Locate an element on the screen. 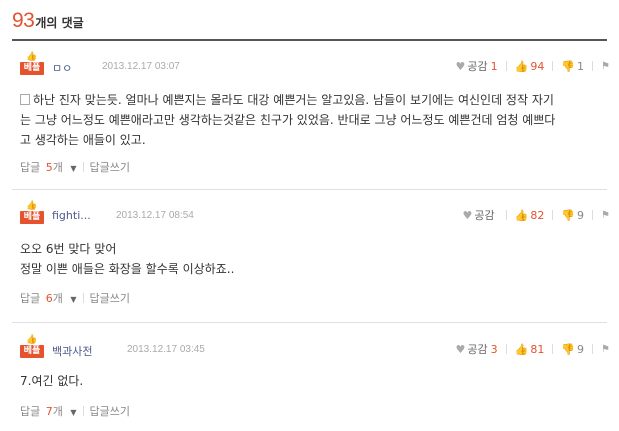  comment-body: 오오 6번 맞다 맞어 정말 이쁜 애들은 화장을 할수록 이상하죠.. is located at coordinates (127, 259).